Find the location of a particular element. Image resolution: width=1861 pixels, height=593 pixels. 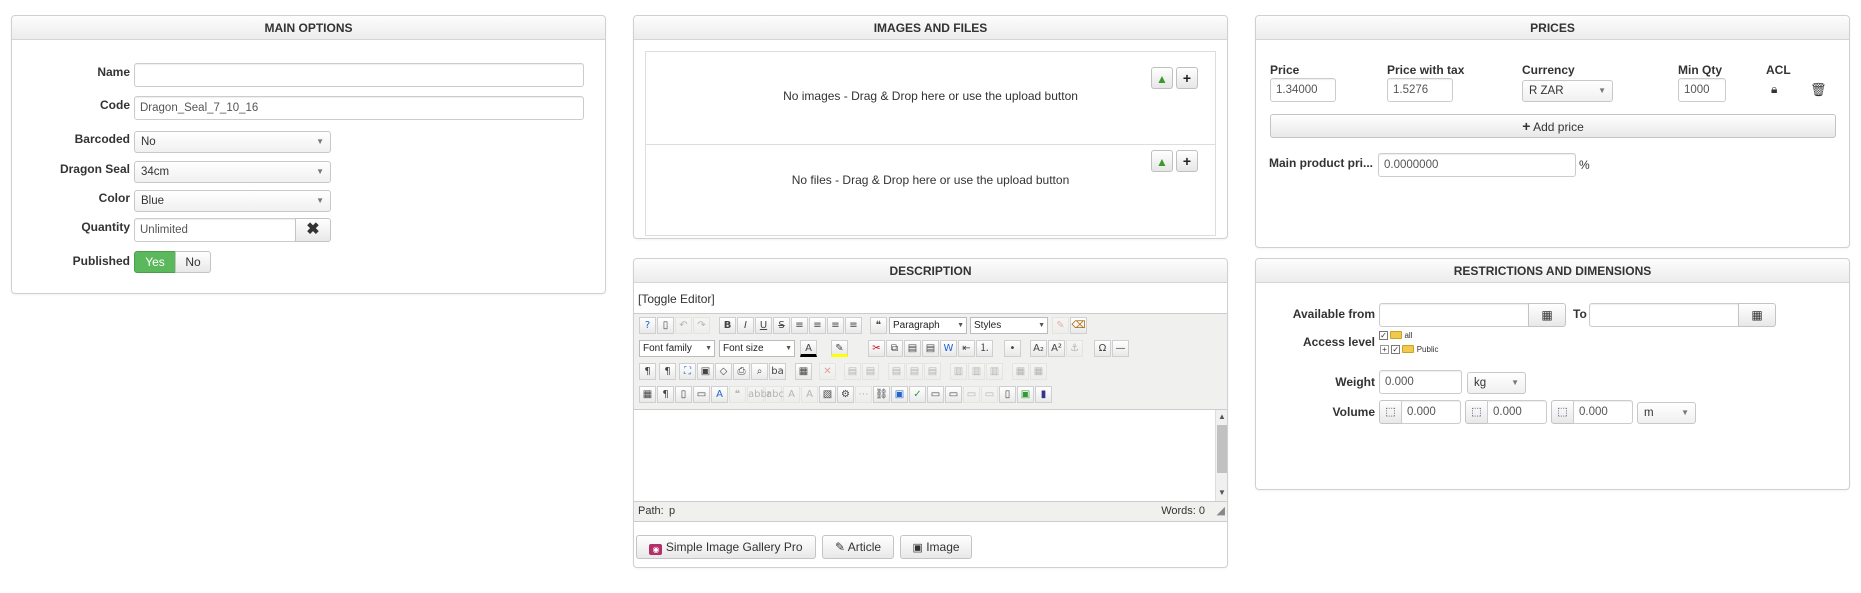

weight-unit-select: kg ▼ is located at coordinates (1496, 383).